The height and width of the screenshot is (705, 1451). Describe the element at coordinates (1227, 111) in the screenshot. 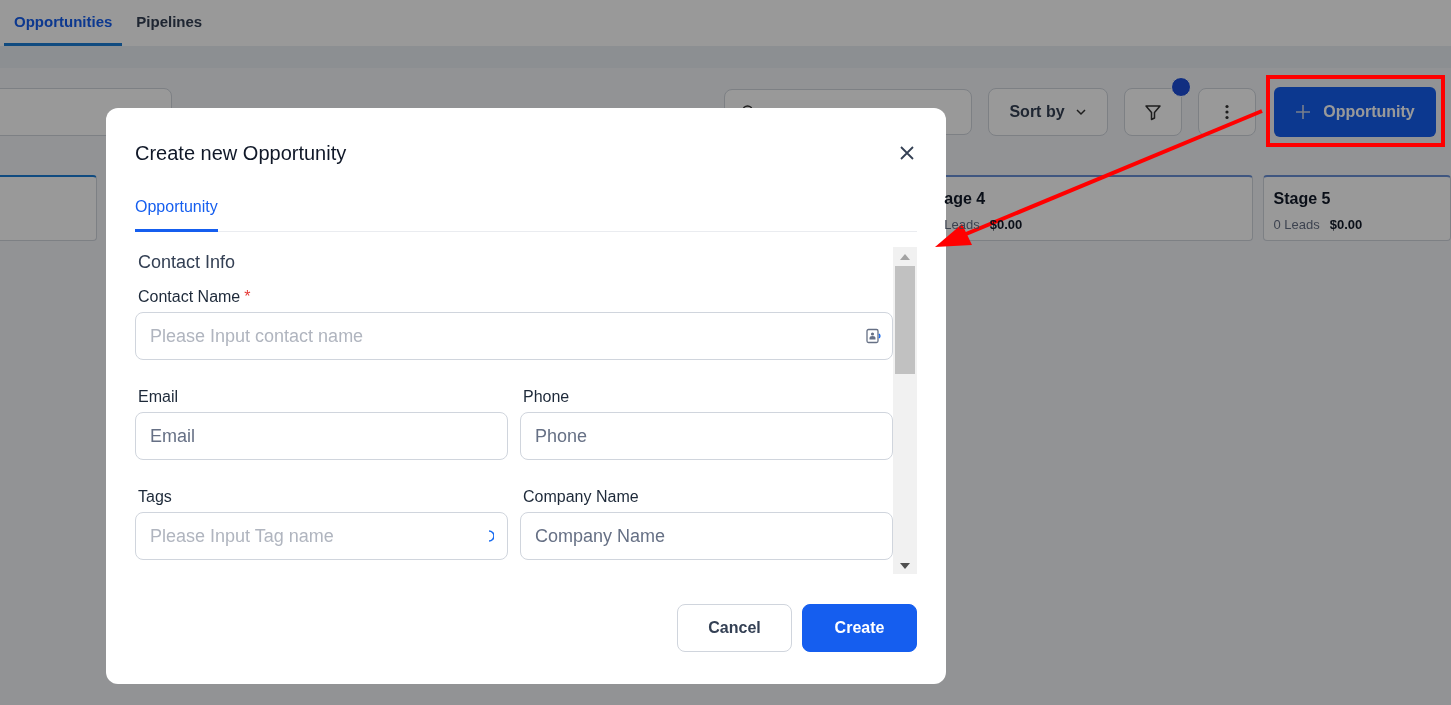

I see `more-icon` at that location.